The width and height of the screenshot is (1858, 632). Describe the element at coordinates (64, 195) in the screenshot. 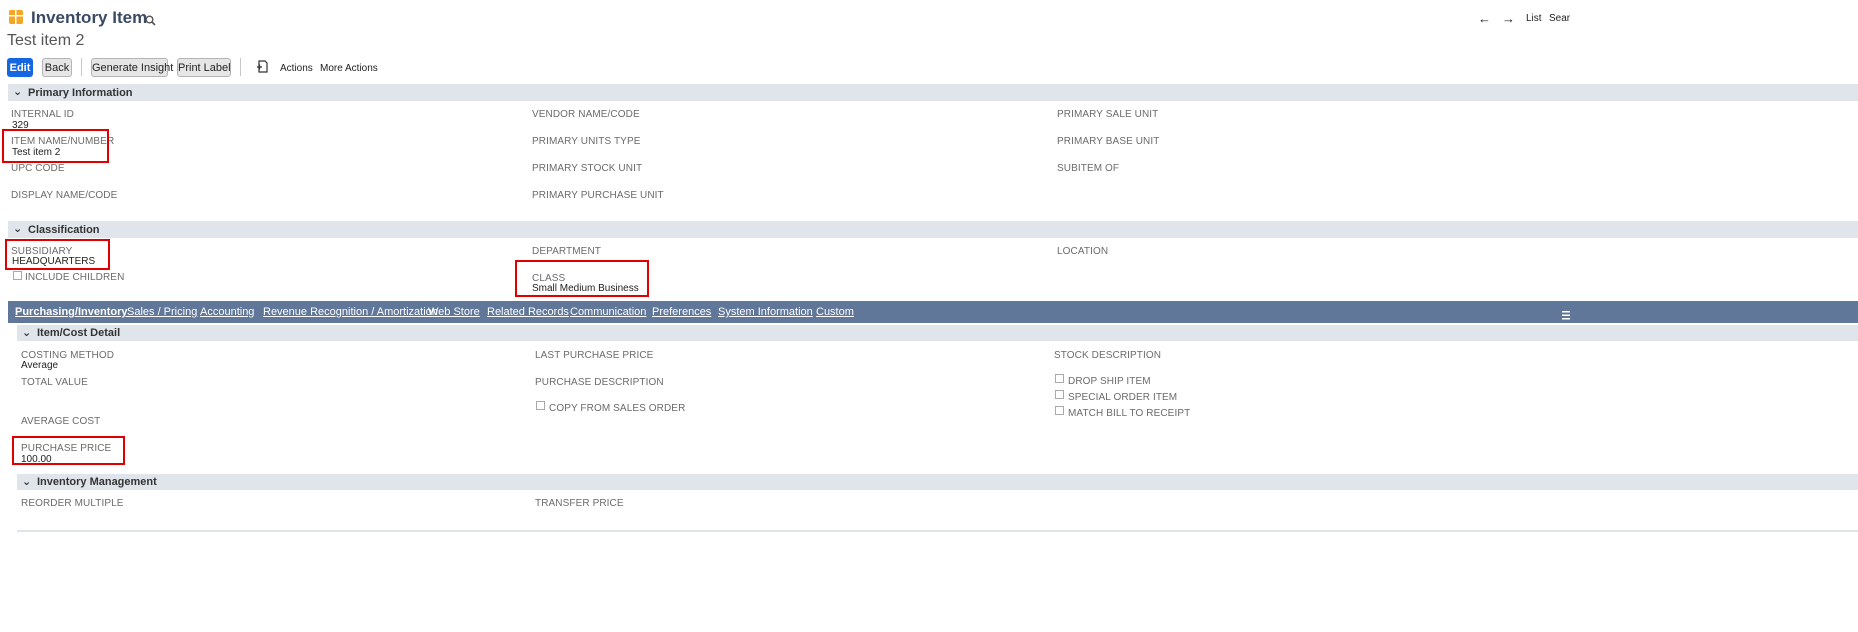

I see `display-name-label: DISPLAY NAME/CODE` at that location.